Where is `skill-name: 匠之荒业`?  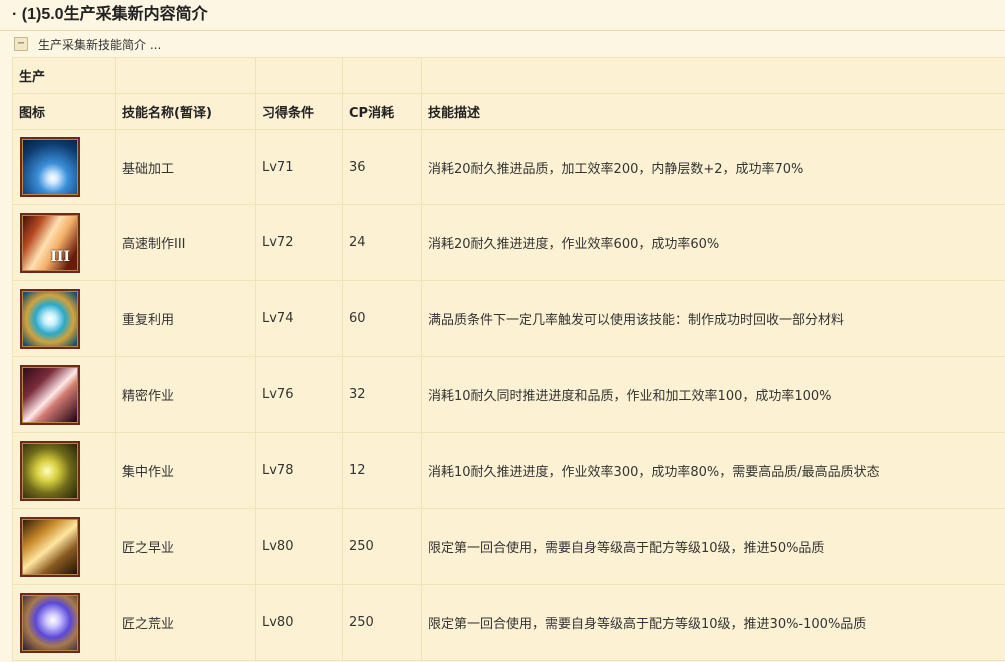
skill-name: 匠之荒业 is located at coordinates (185, 622).